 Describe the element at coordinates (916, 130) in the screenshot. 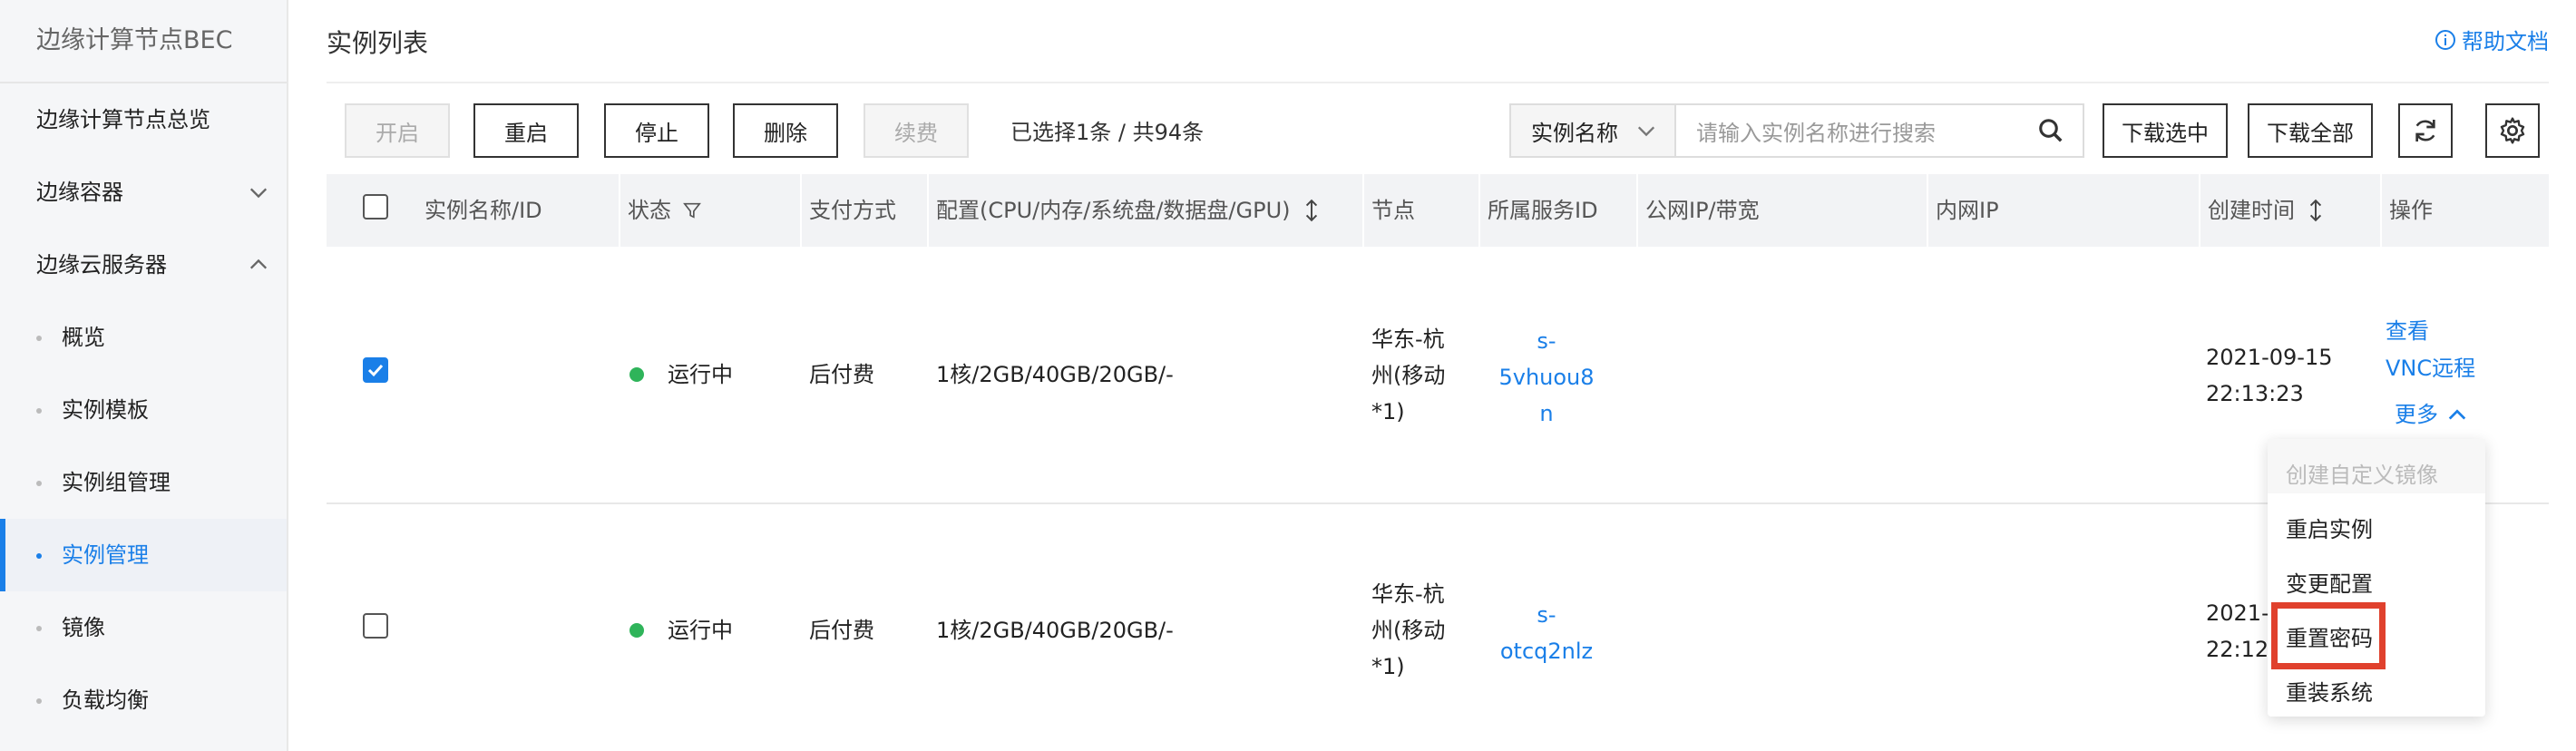

I see `renew-button: 续费` at that location.